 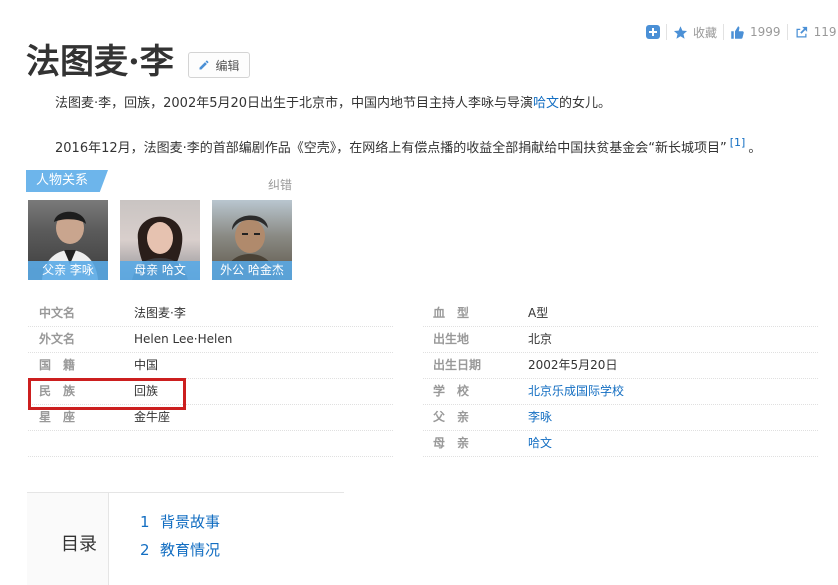 I want to click on page-toolbar: 收藏 1999 119, so click(x=739, y=32).